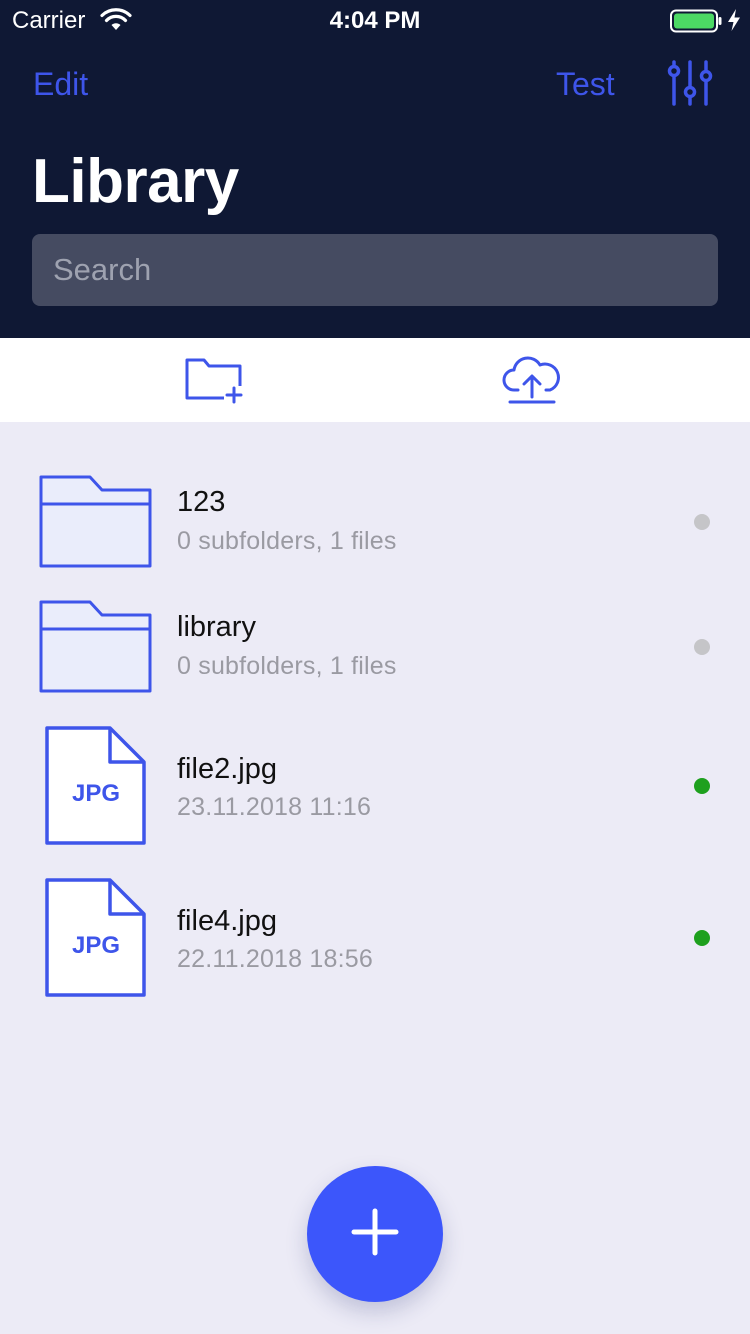 The height and width of the screenshot is (1334, 750). Describe the element at coordinates (216, 627) in the screenshot. I see `item-name: library` at that location.